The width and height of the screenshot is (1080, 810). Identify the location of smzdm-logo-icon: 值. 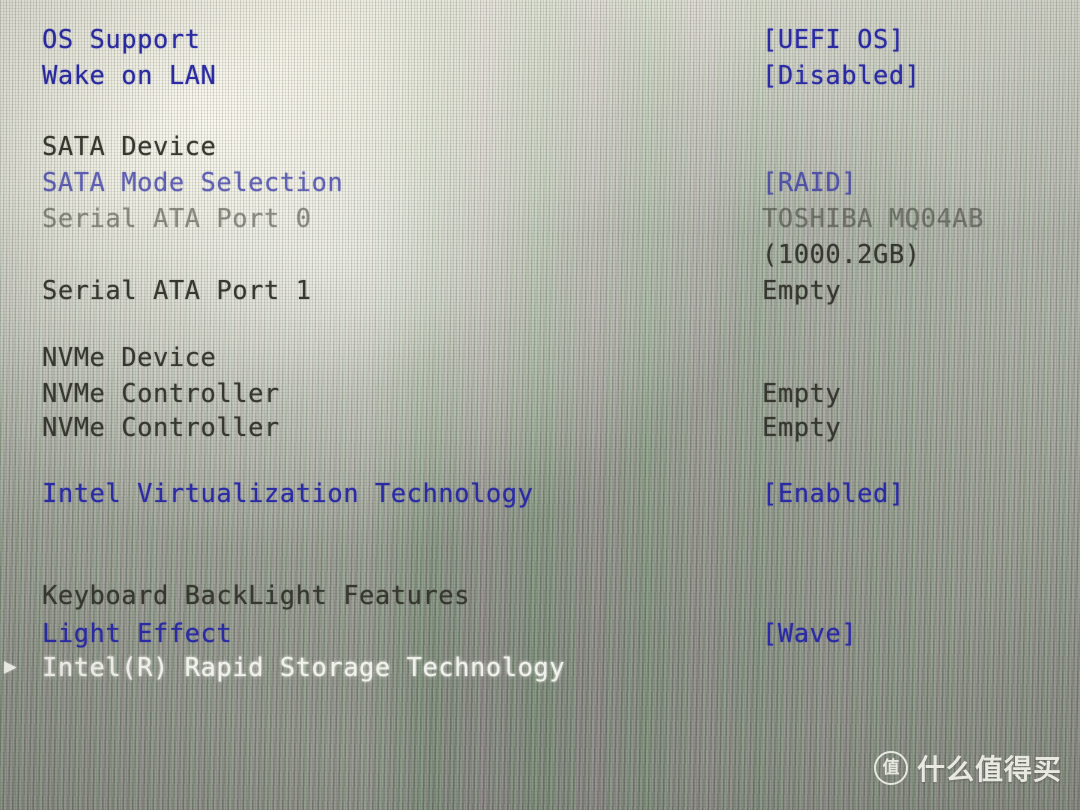
(890, 768).